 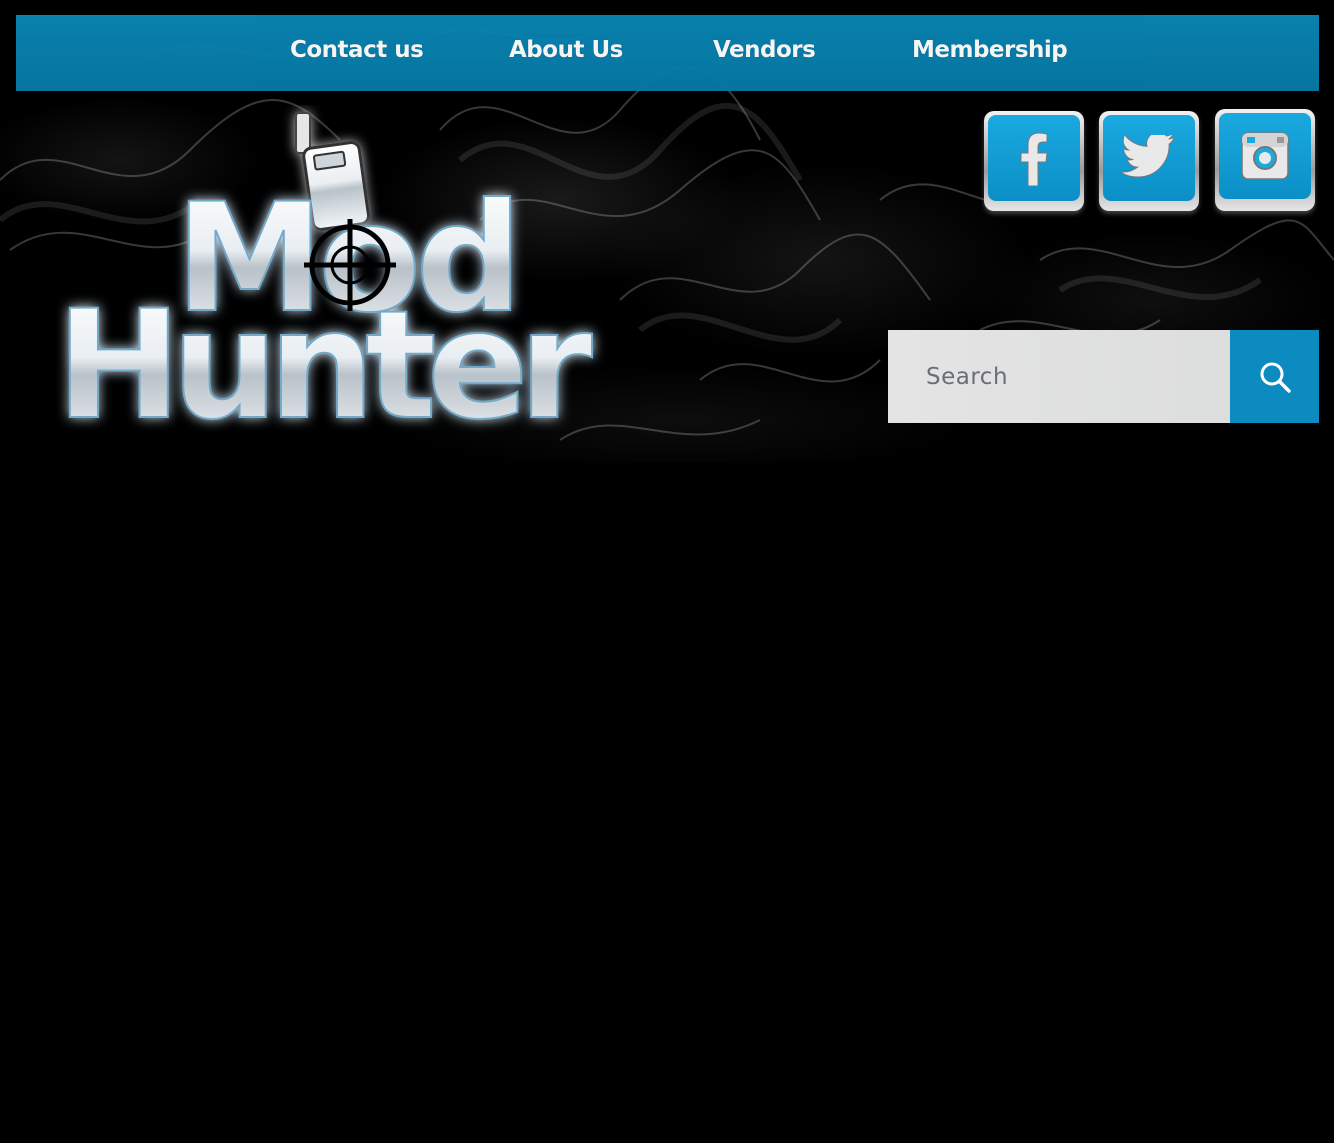 I want to click on facebook-button, so click(x=1034, y=161).